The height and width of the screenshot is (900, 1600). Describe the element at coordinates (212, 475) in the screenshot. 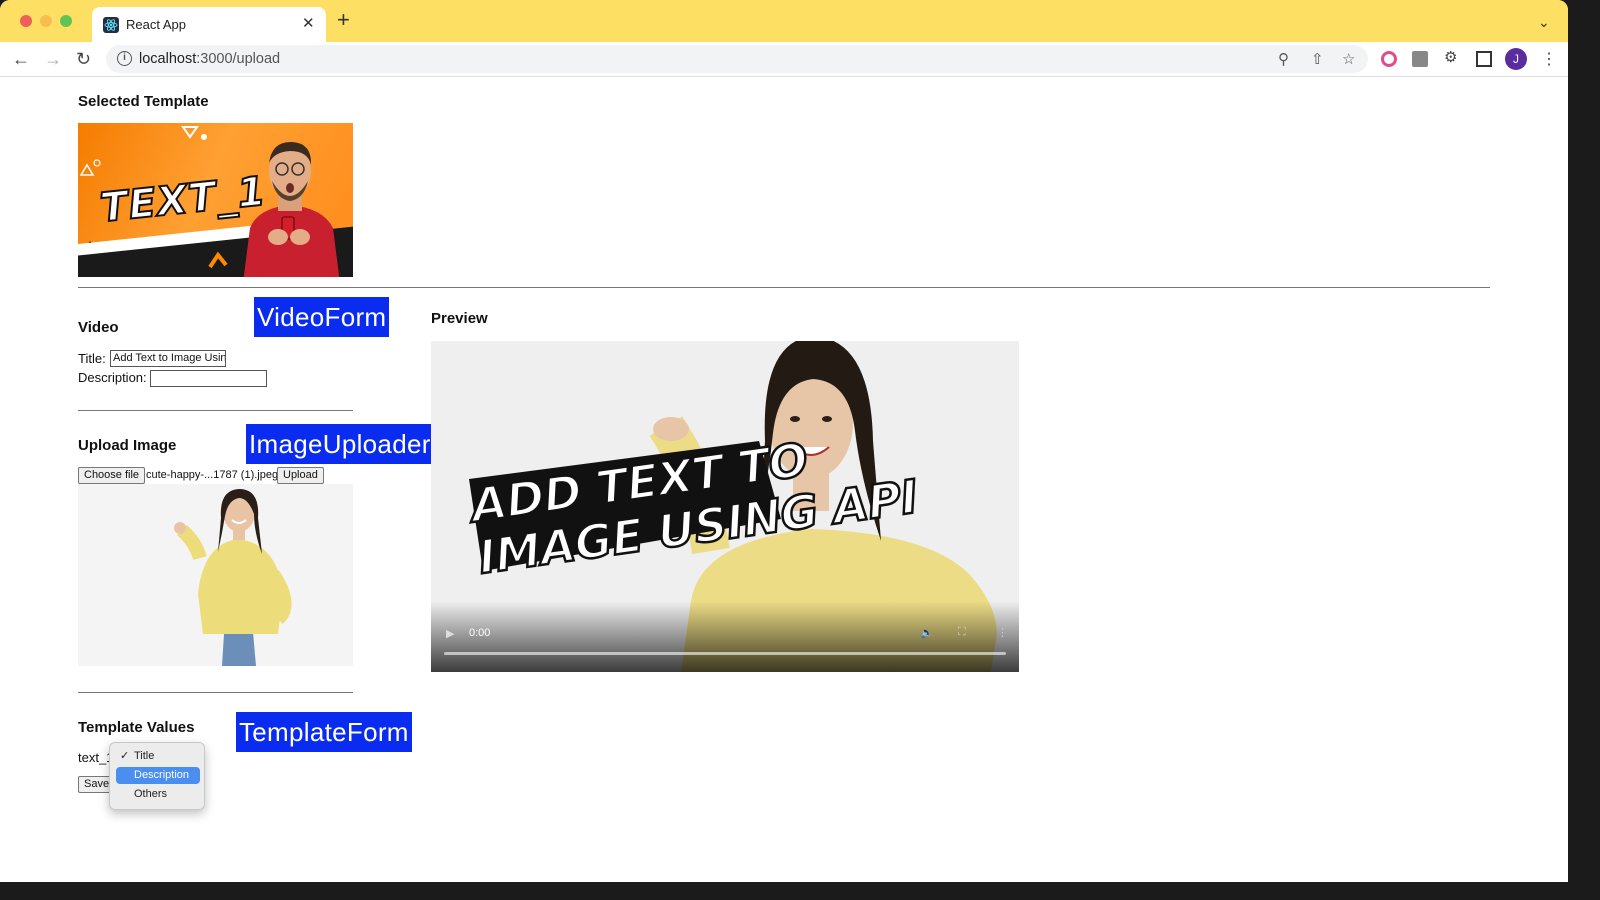

I see `selected-file-name: cute-happy-...1787 (1).jpeg` at that location.